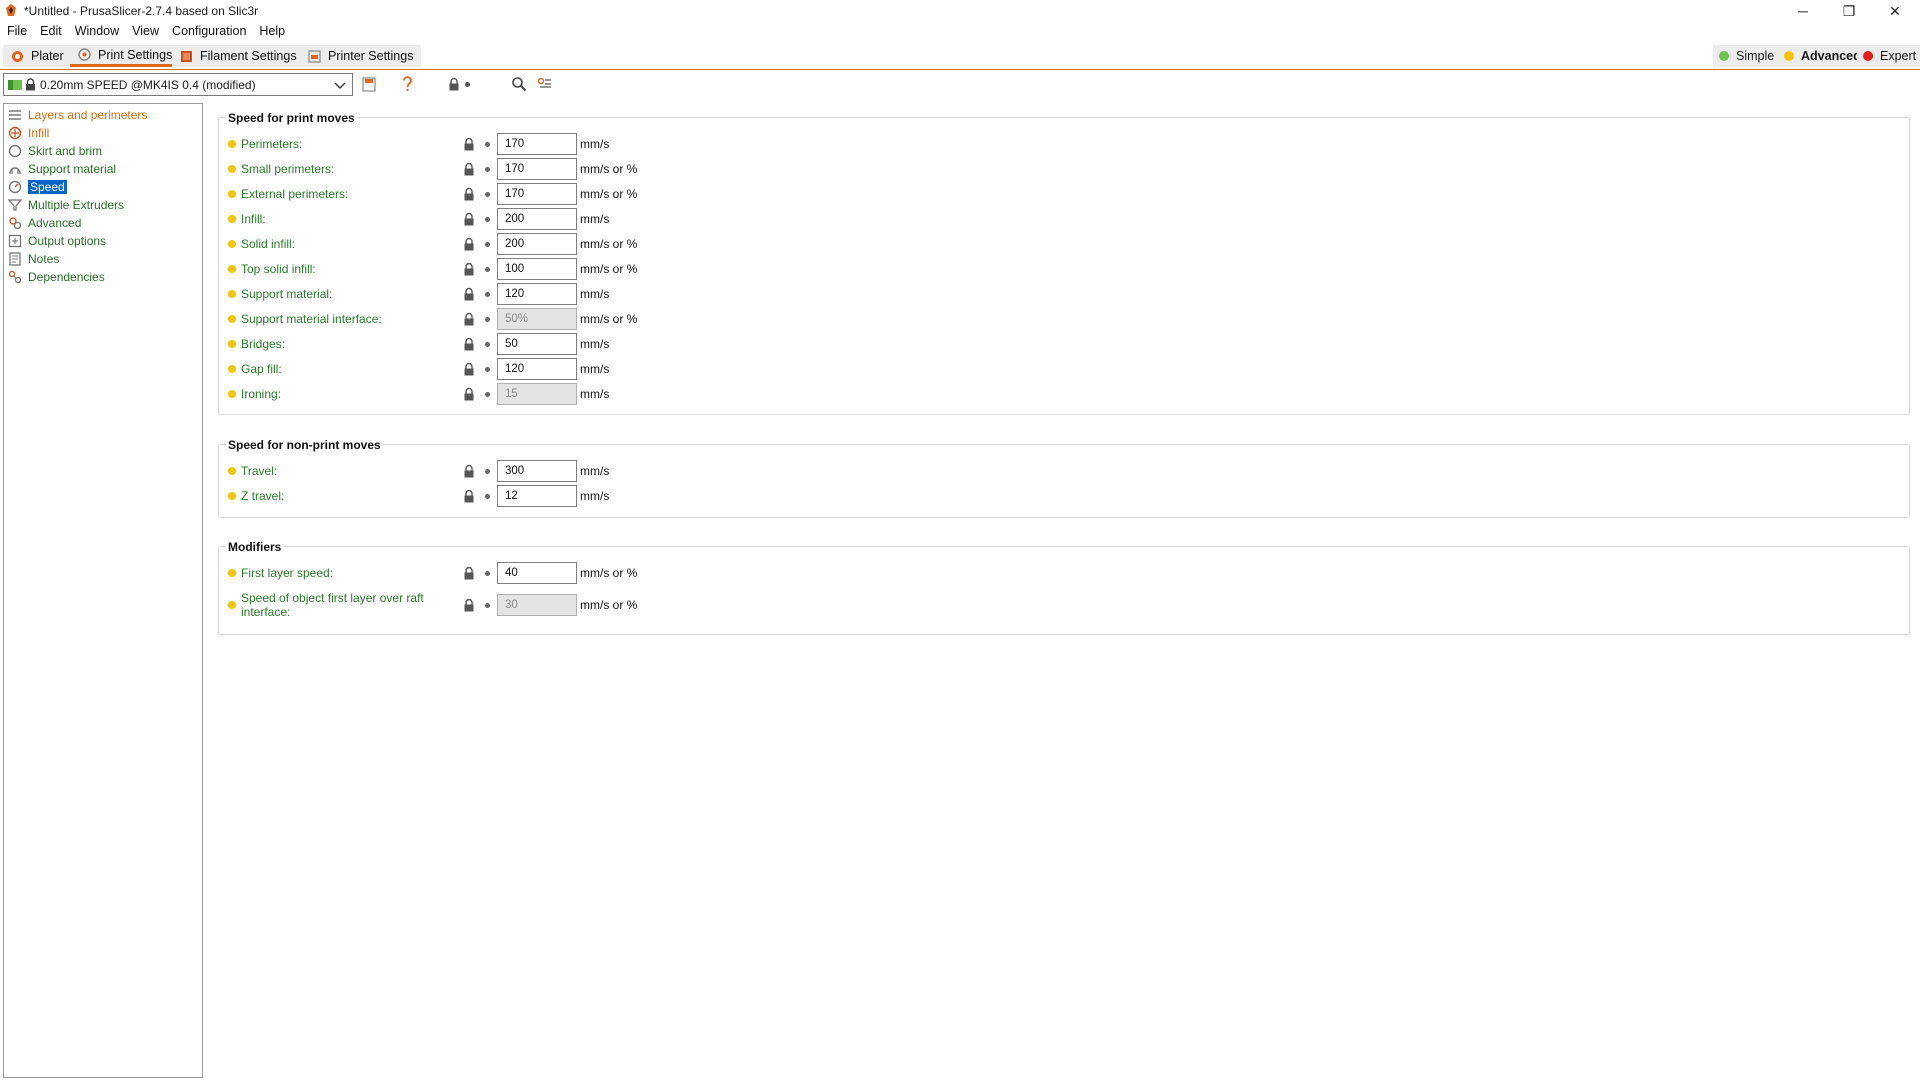 This screenshot has height=1080, width=1920. What do you see at coordinates (294, 194) in the screenshot?
I see `option-label: External perimeters:` at bounding box center [294, 194].